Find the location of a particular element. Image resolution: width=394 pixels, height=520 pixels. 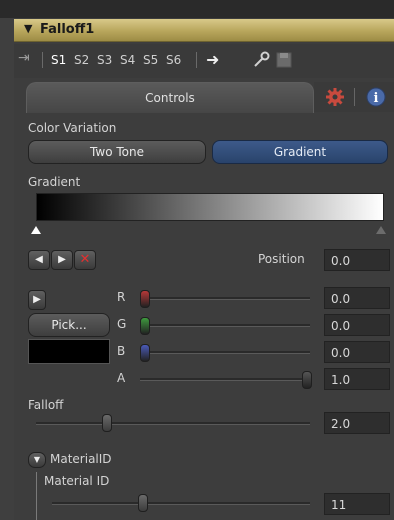

delete-stop-button: ✕ is located at coordinates (85, 260).